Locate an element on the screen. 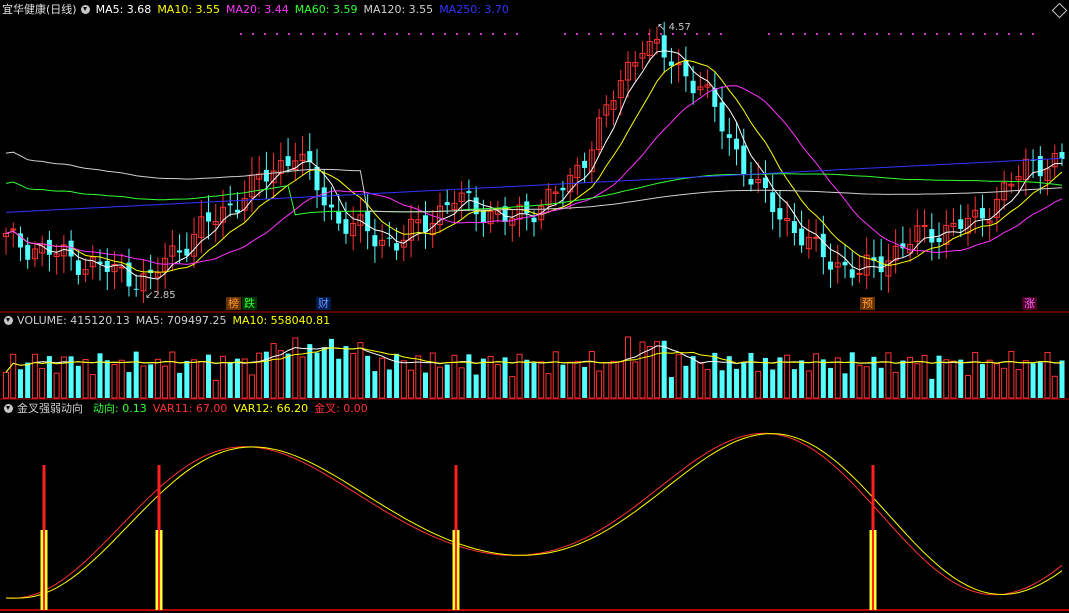 The image size is (1069, 613). price-menu-icon is located at coordinates (85, 9).